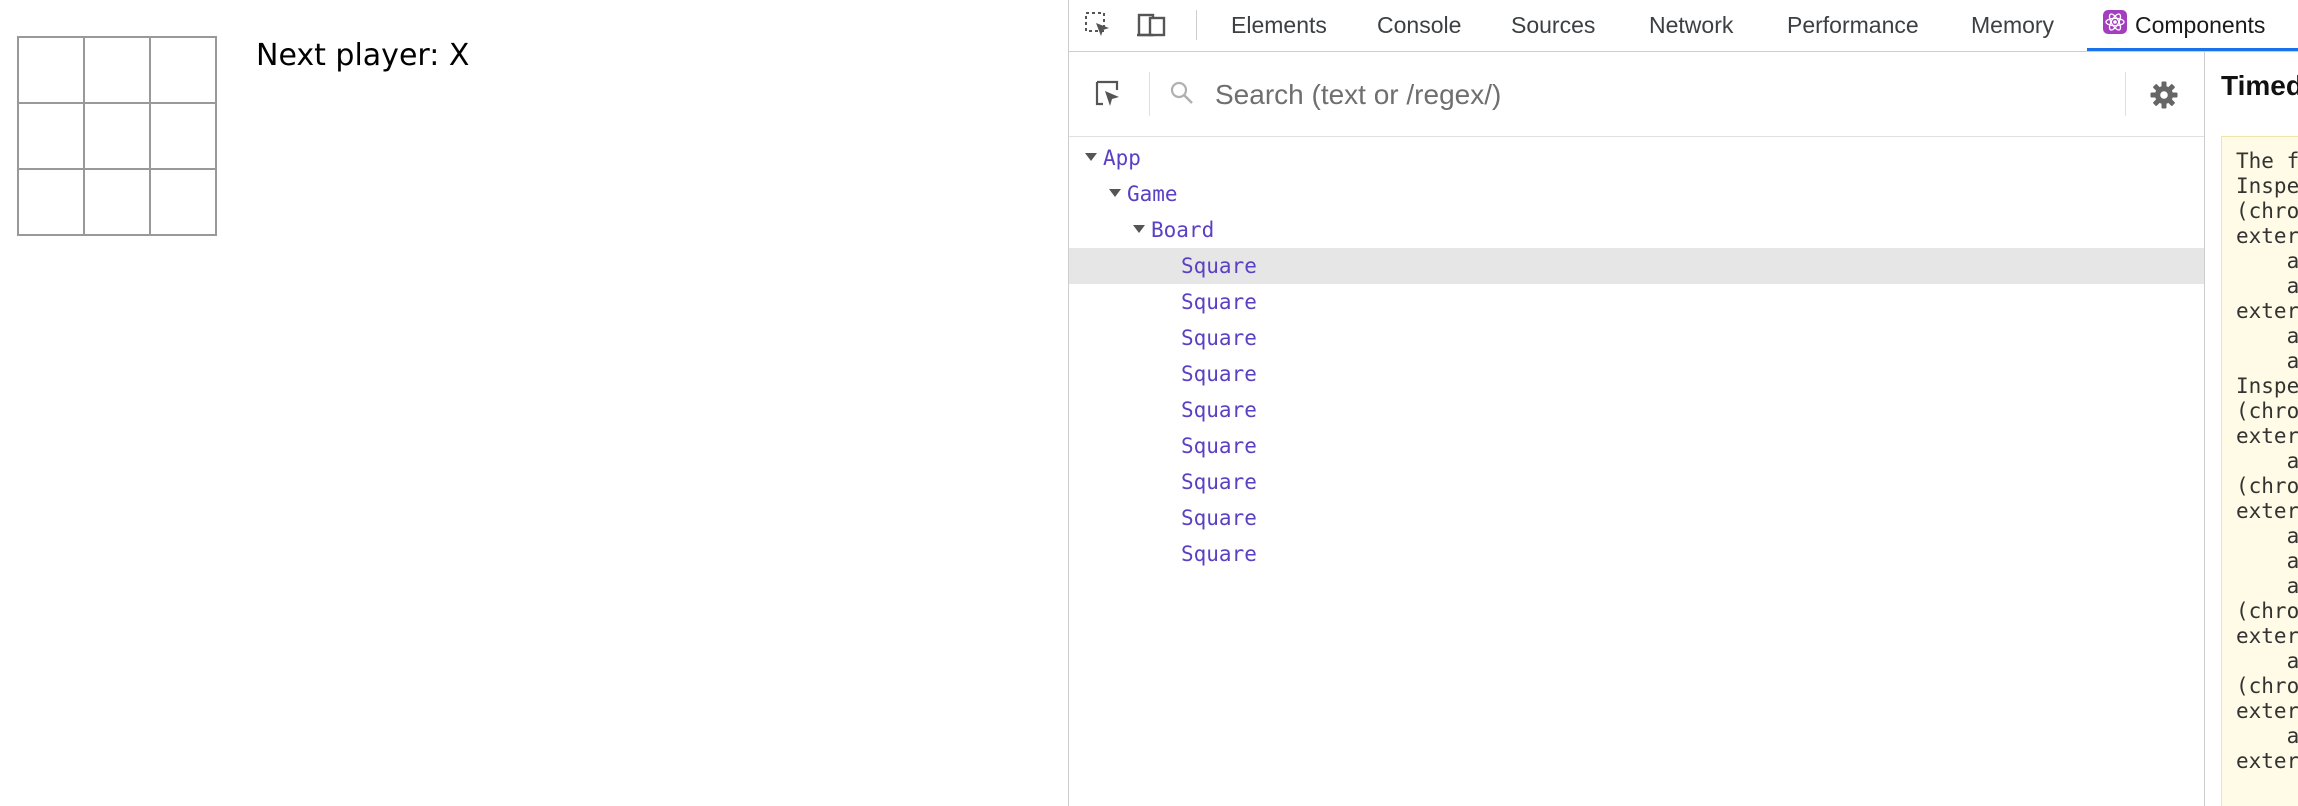 Image resolution: width=2298 pixels, height=806 pixels. Describe the element at coordinates (1122, 158) in the screenshot. I see `tree-node-label: App` at that location.